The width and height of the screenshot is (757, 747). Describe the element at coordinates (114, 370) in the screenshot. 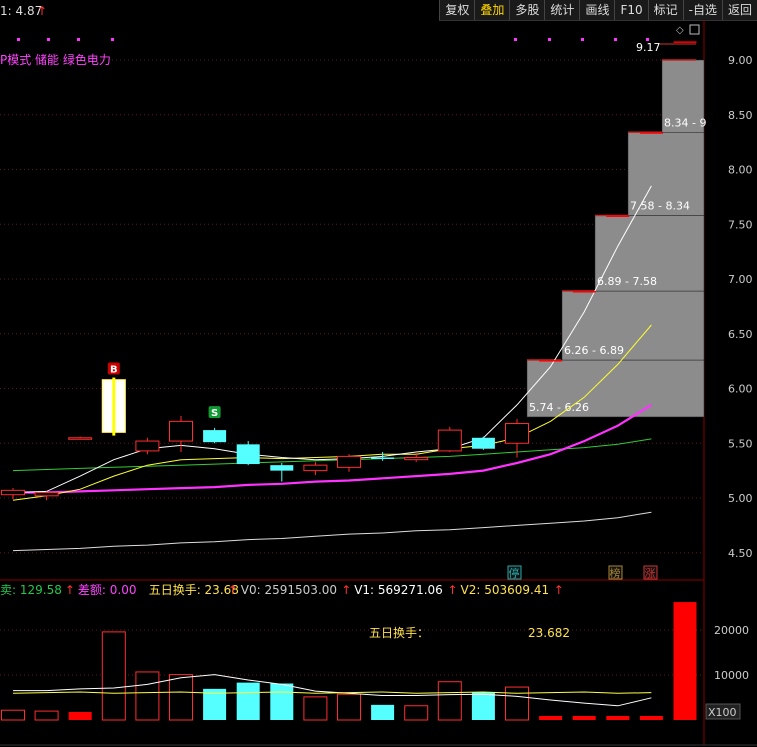

I see `buy-marker: B` at that location.